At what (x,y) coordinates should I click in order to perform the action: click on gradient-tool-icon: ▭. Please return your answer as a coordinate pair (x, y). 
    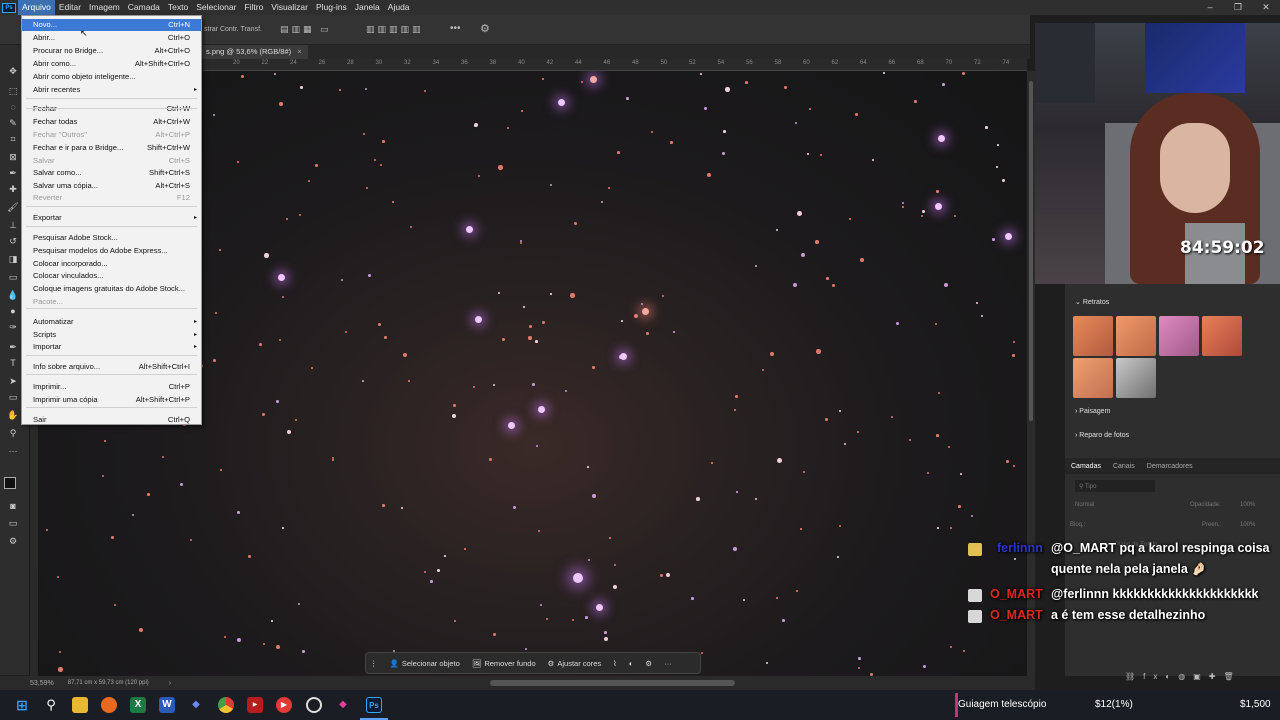
    Looking at the image, I should click on (13, 277).